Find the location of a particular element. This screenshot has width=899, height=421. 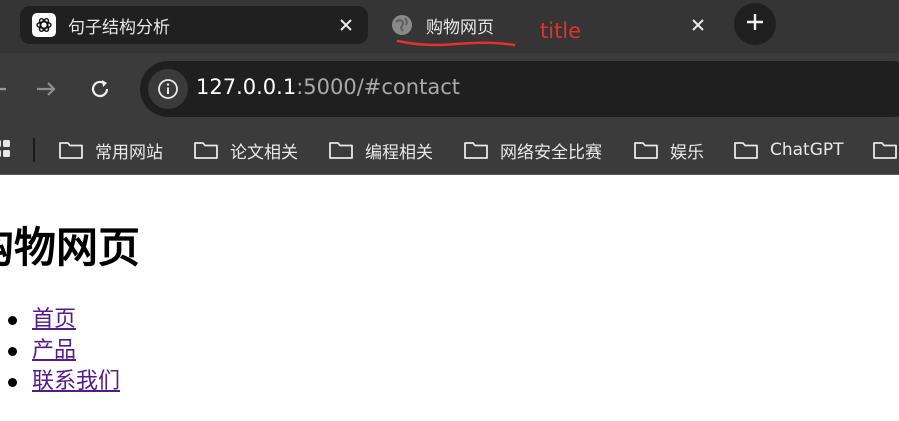

annotation-label: title is located at coordinates (561, 31).